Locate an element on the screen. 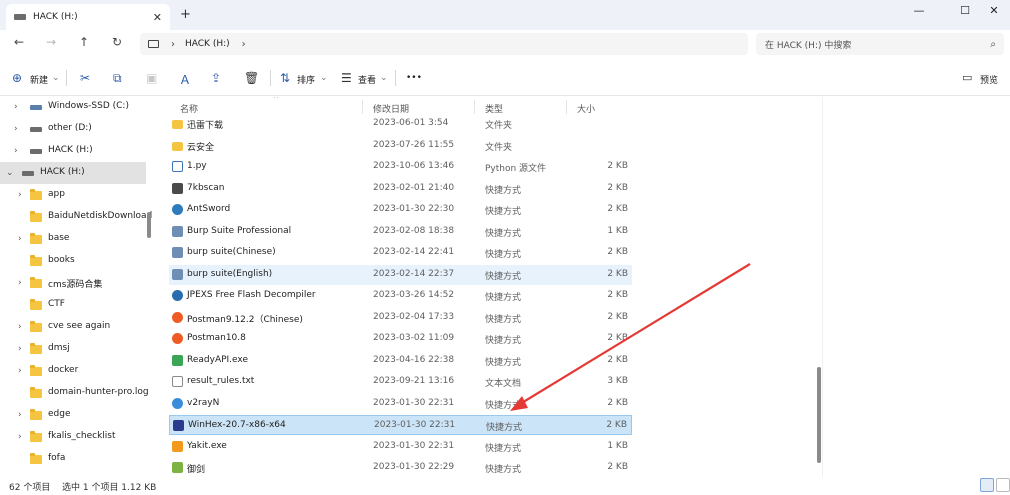 Image resolution: width=1010 pixels, height=495 pixels. sidebar-item: › dmsj is located at coordinates (73, 349).